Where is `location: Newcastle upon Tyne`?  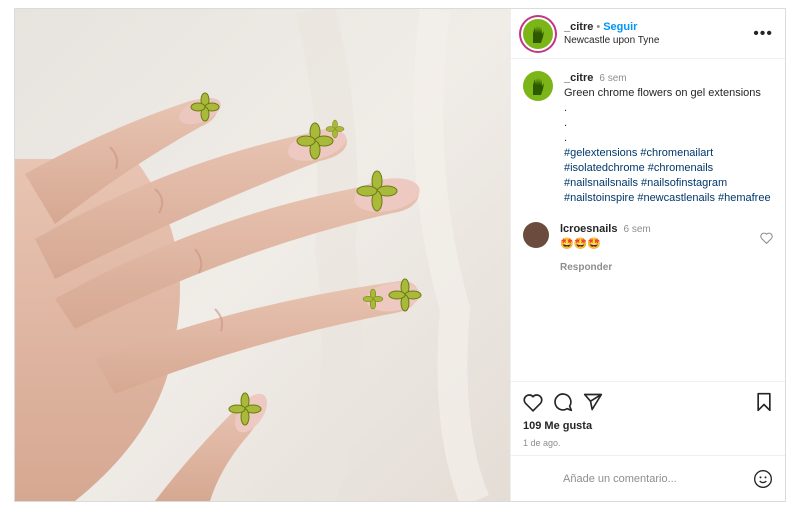
location: Newcastle upon Tyne is located at coordinates (611, 41).